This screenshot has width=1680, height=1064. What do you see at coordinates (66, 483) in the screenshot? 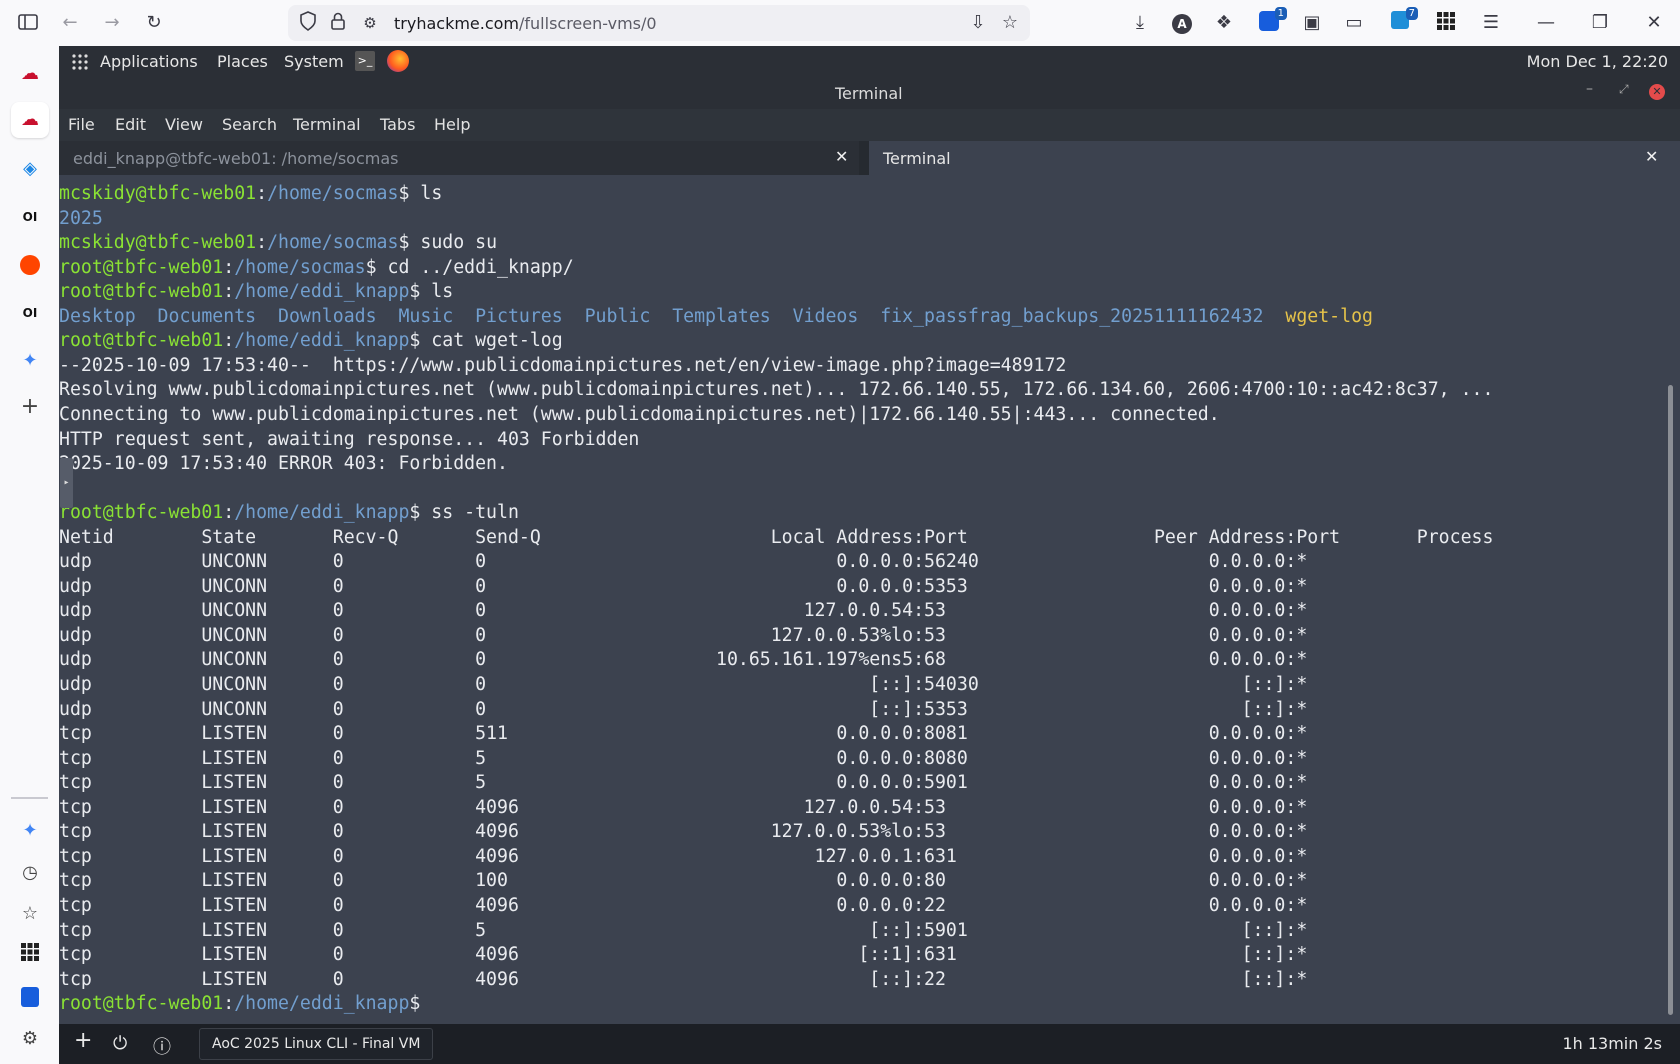
I see `panel-handle-icon: ▸` at bounding box center [66, 483].